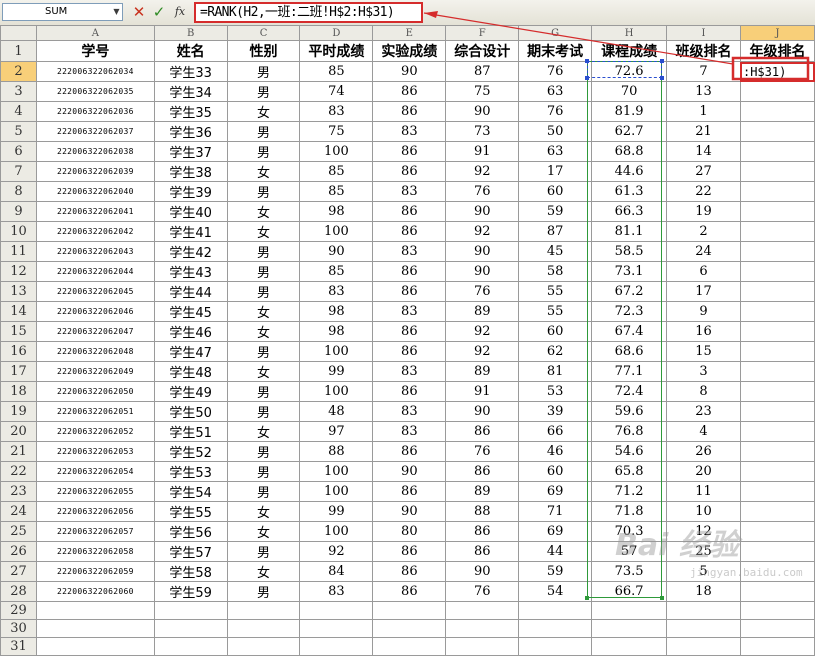 This screenshot has width=815, height=656. Describe the element at coordinates (190, 71) in the screenshot. I see `cell: 学生33` at that location.